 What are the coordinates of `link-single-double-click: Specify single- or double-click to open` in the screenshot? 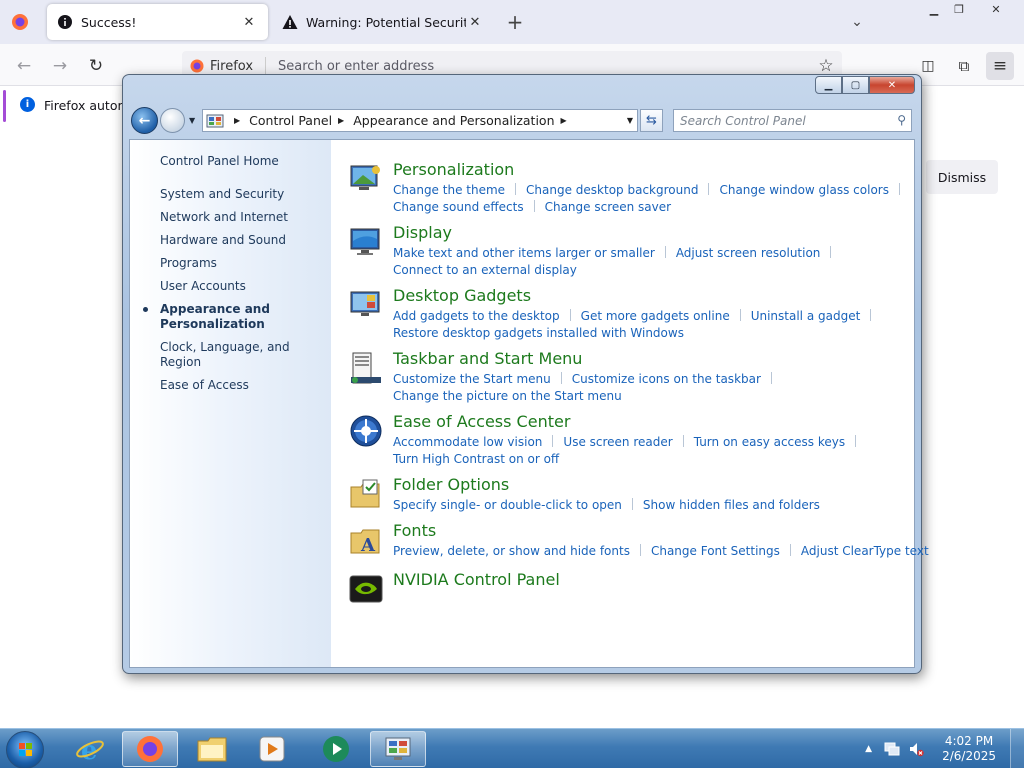 It's located at (507, 505).